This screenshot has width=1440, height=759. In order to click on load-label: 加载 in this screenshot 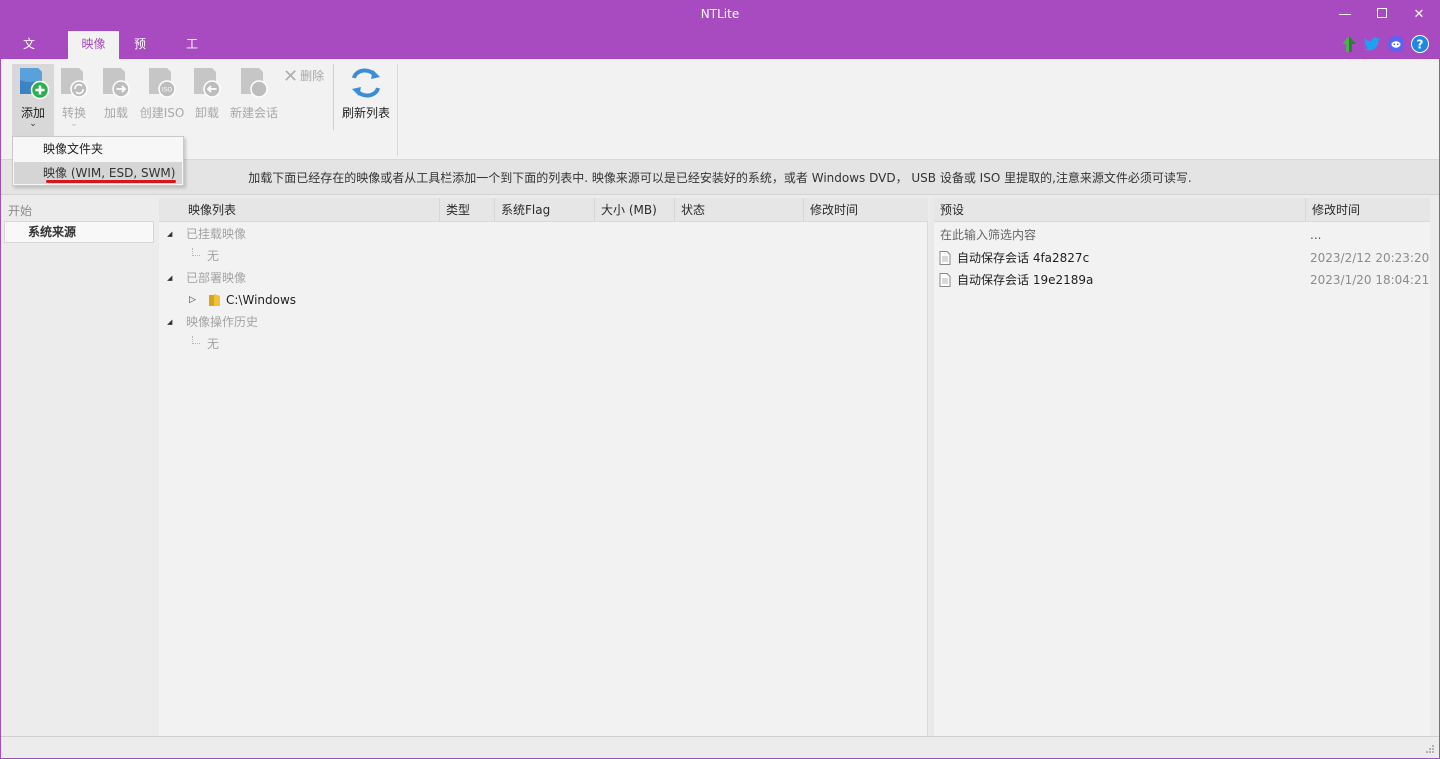, I will do `click(115, 113)`.